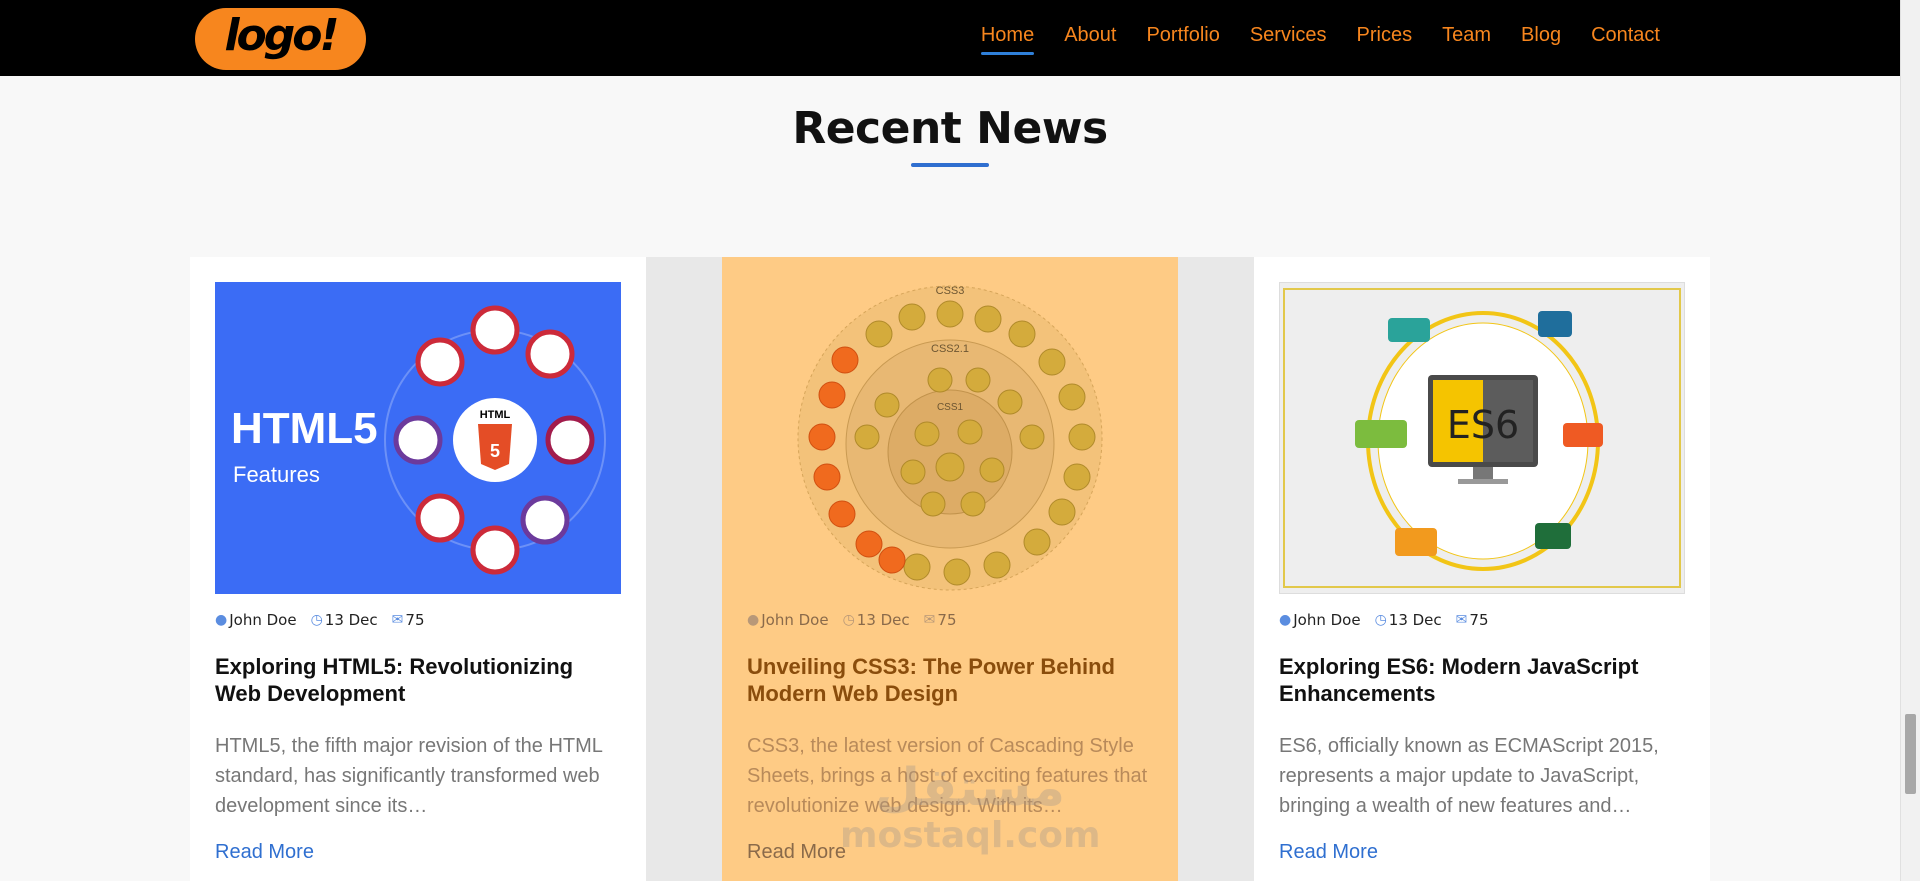  I want to click on page-scrollbar, so click(1910, 440).